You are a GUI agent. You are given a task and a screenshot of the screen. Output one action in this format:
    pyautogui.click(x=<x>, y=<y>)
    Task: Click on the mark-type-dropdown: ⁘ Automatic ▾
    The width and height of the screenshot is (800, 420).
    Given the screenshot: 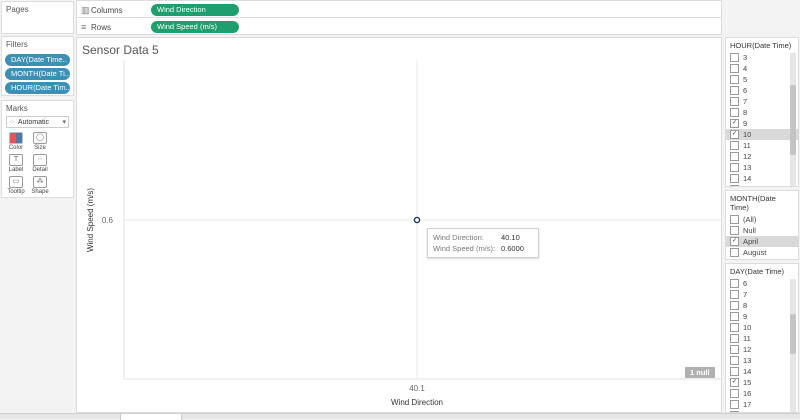 What is the action you would take?
    pyautogui.click(x=37, y=122)
    